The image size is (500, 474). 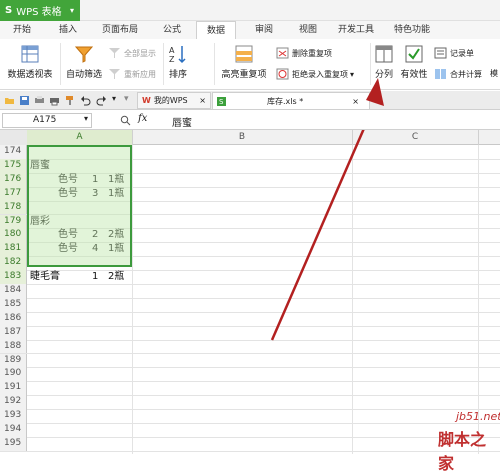 I want to click on doc-tab-inventory: S 库存.xls * ×, so click(x=291, y=100).